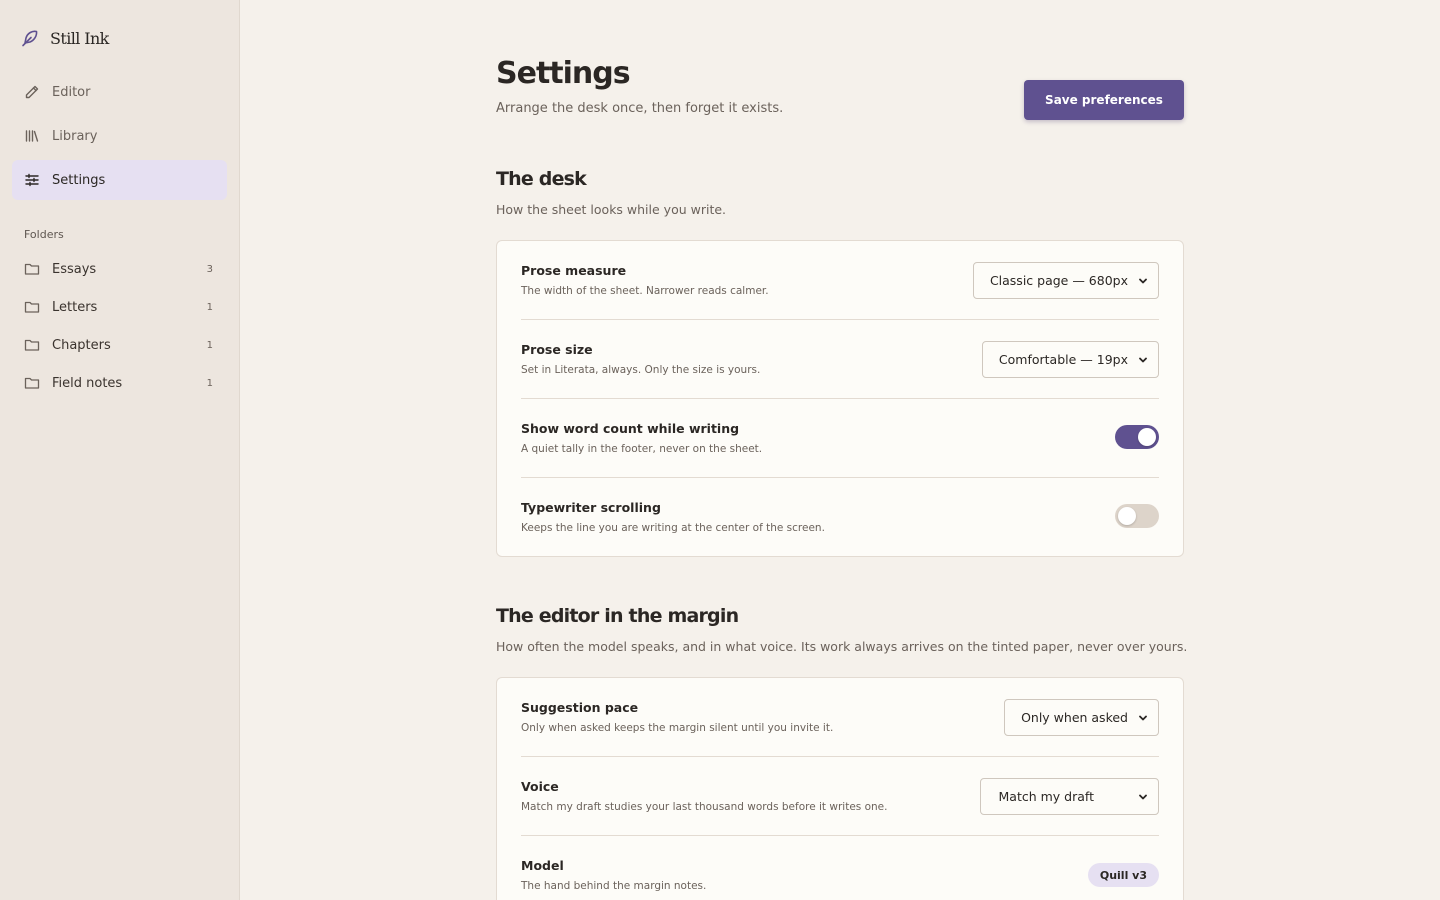 The image size is (1440, 900). I want to click on folder-item-field-notes: Field notes 1, so click(119, 383).